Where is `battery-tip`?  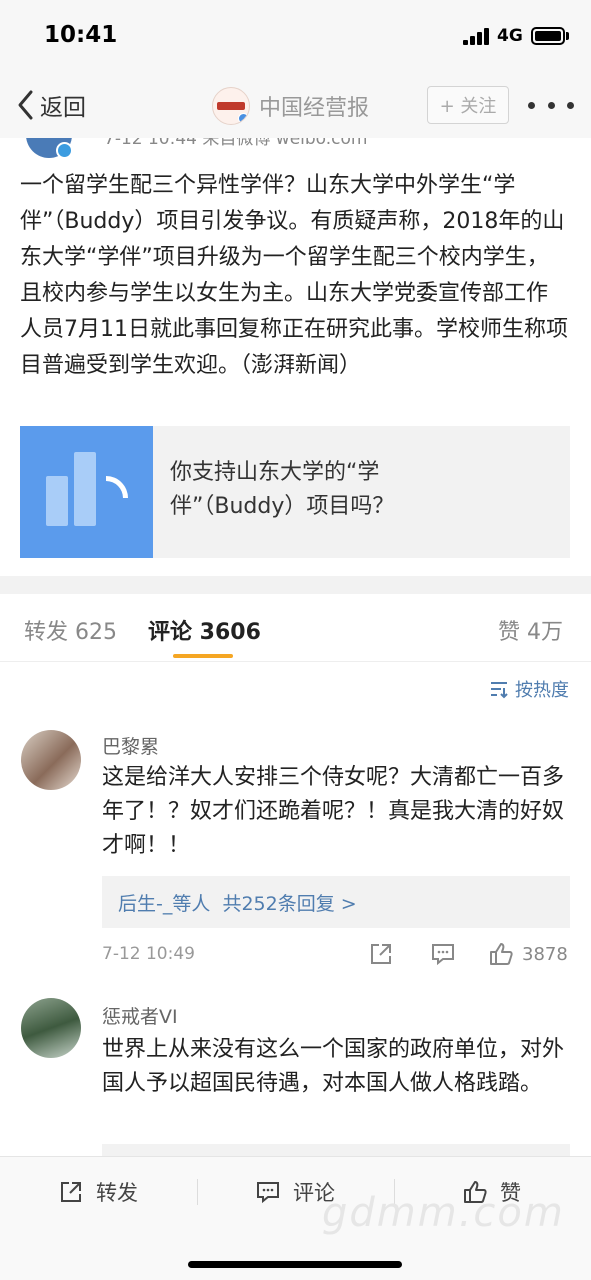
battery-tip is located at coordinates (567, 36).